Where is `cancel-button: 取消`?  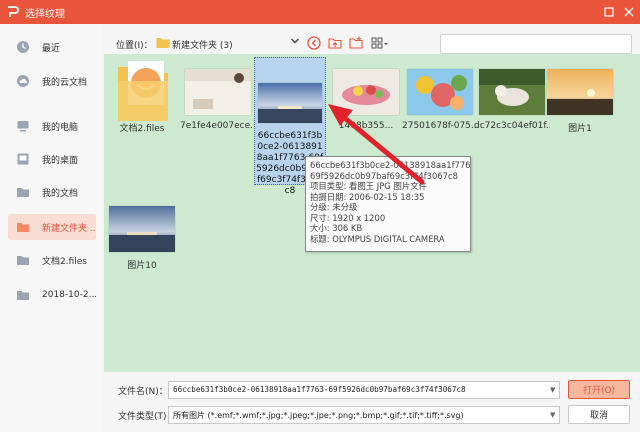
cancel-button: 取消 is located at coordinates (599, 414).